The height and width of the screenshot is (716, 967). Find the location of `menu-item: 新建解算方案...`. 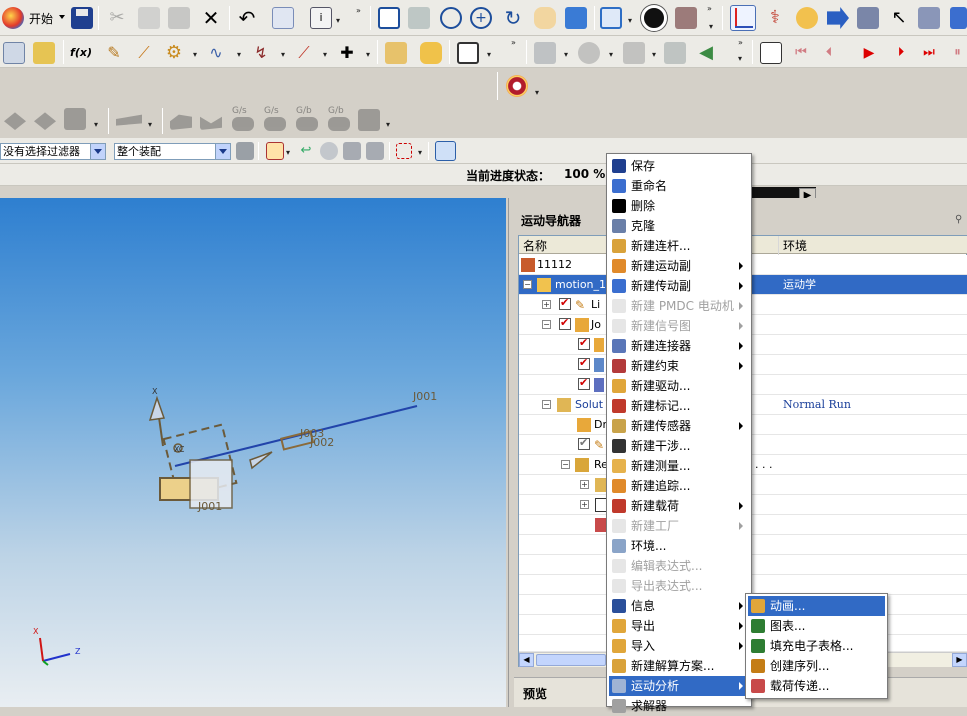

menu-item: 新建解算方案... is located at coordinates (679, 666).